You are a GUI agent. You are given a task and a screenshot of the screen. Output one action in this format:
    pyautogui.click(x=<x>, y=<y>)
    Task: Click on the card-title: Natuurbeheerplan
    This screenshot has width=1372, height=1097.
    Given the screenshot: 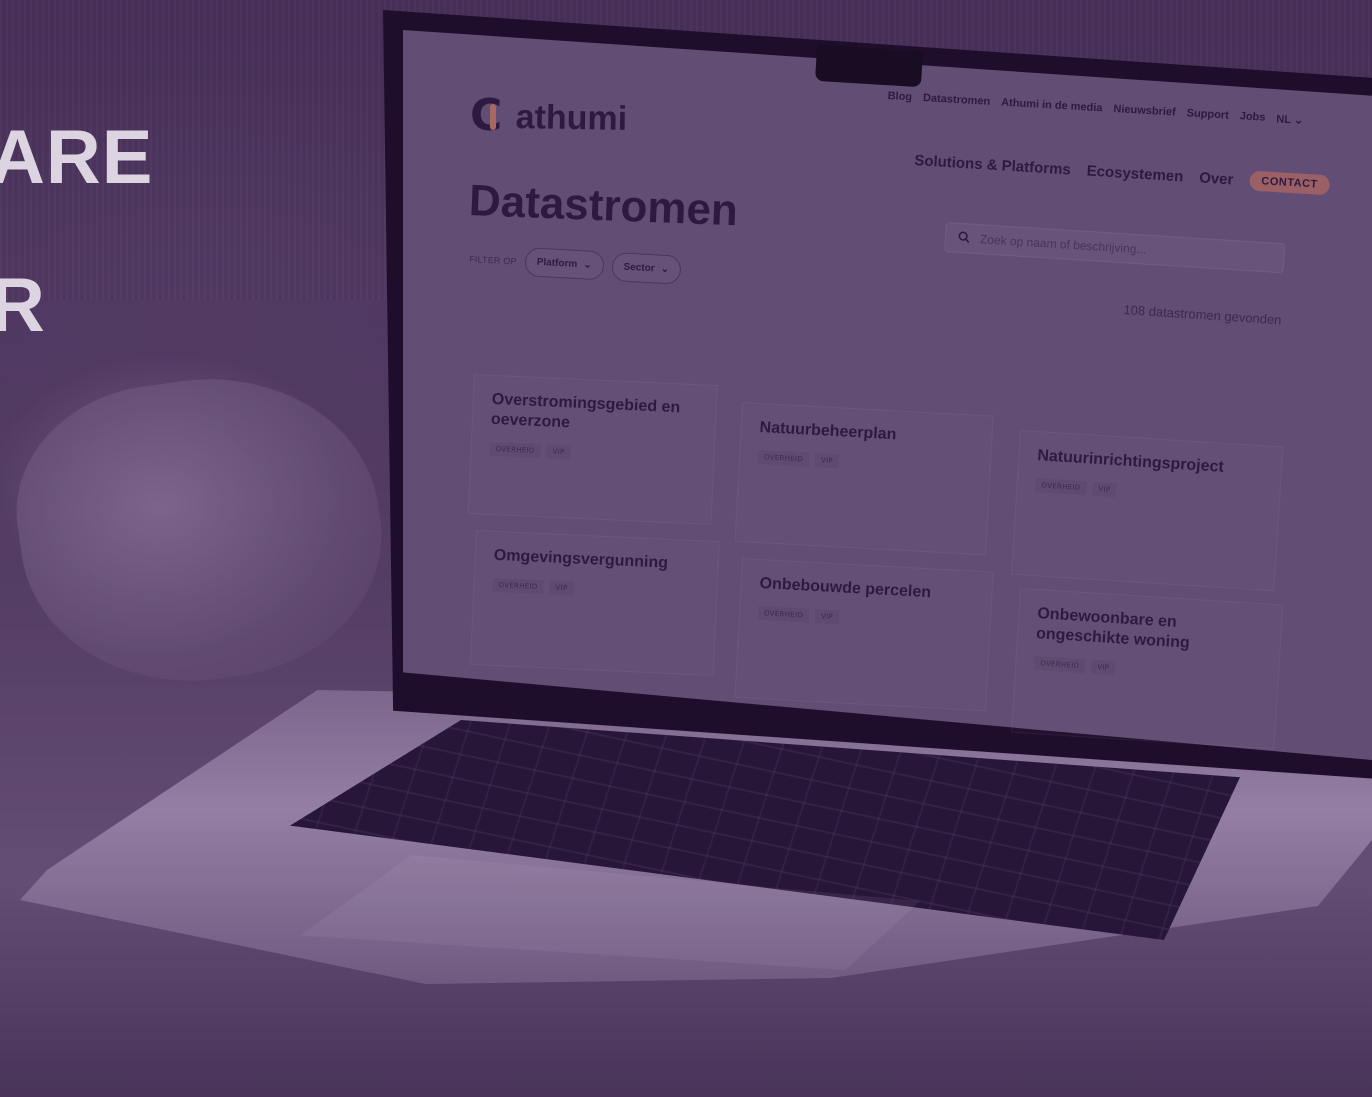 What is the action you would take?
    pyautogui.click(x=828, y=431)
    